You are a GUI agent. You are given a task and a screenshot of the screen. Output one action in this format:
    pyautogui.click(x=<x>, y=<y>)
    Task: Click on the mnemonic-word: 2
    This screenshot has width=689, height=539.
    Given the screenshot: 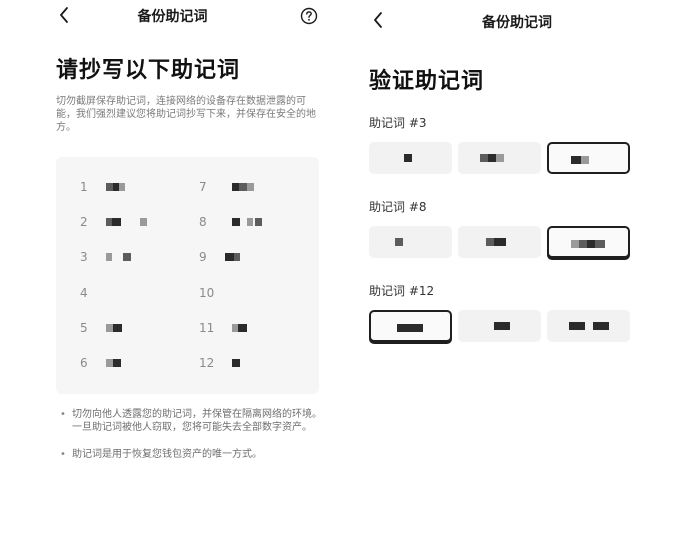 What is the action you would take?
    pyautogui.click(x=137, y=222)
    